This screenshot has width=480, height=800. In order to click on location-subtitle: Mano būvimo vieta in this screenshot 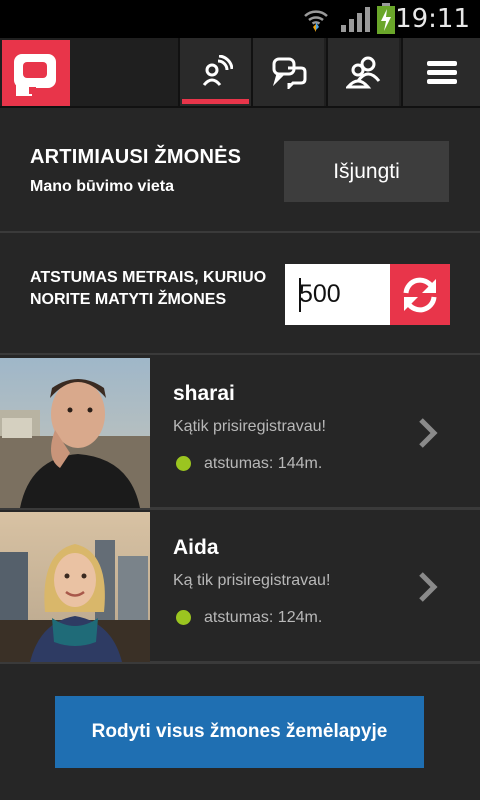, I will do `click(102, 186)`.